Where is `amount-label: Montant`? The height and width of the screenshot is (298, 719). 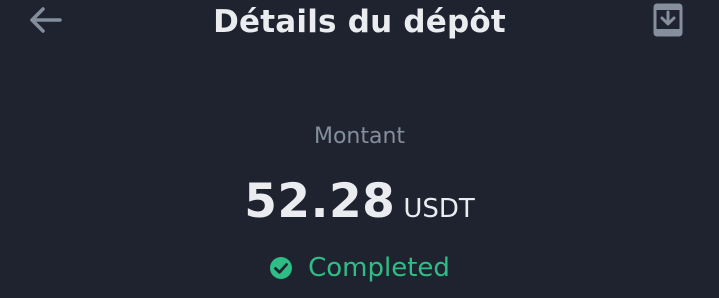
amount-label: Montant is located at coordinates (359, 136).